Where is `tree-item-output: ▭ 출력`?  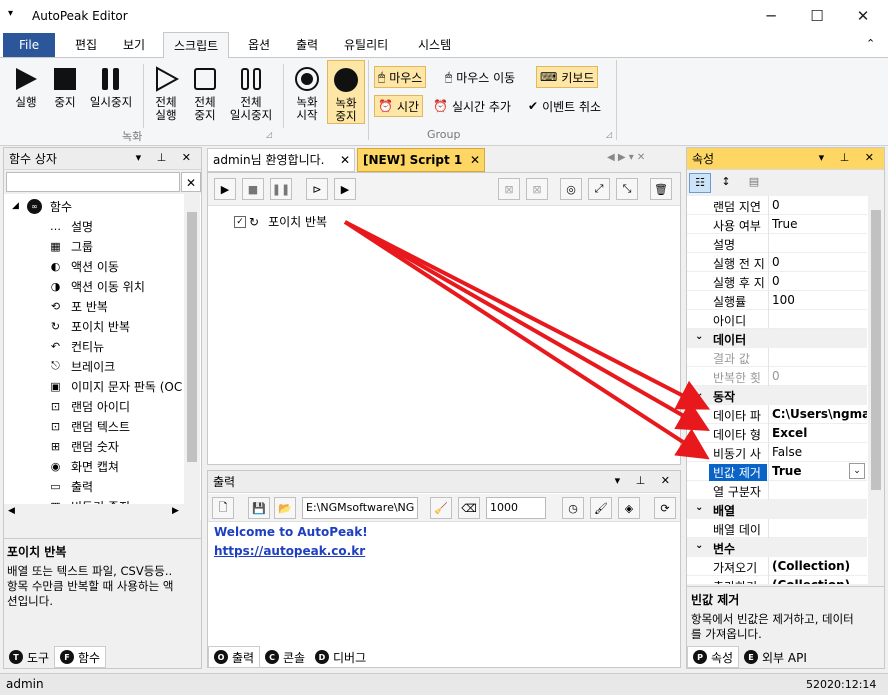
tree-item-output: ▭ 출력 is located at coordinates (70, 486).